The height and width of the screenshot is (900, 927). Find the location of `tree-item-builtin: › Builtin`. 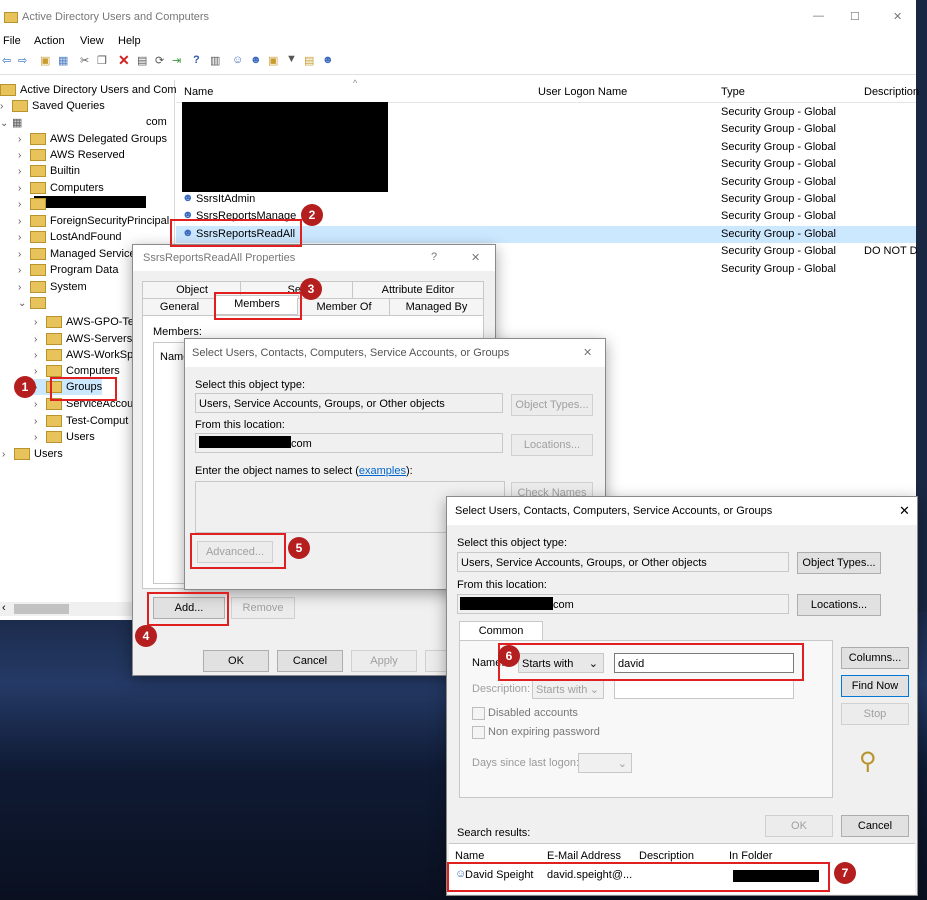

tree-item-builtin: › Builtin is located at coordinates (49, 171).